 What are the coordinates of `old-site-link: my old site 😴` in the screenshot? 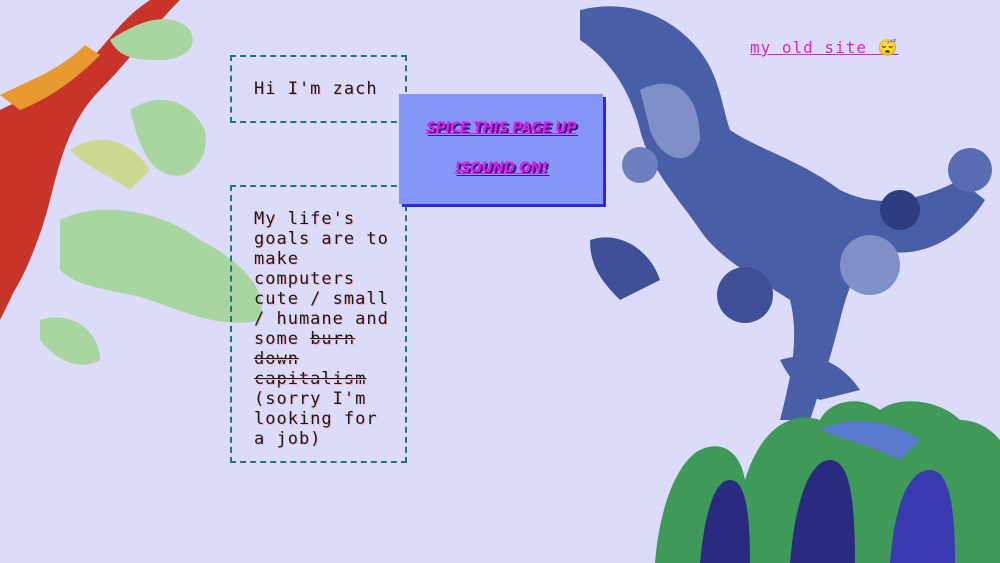 It's located at (824, 47).